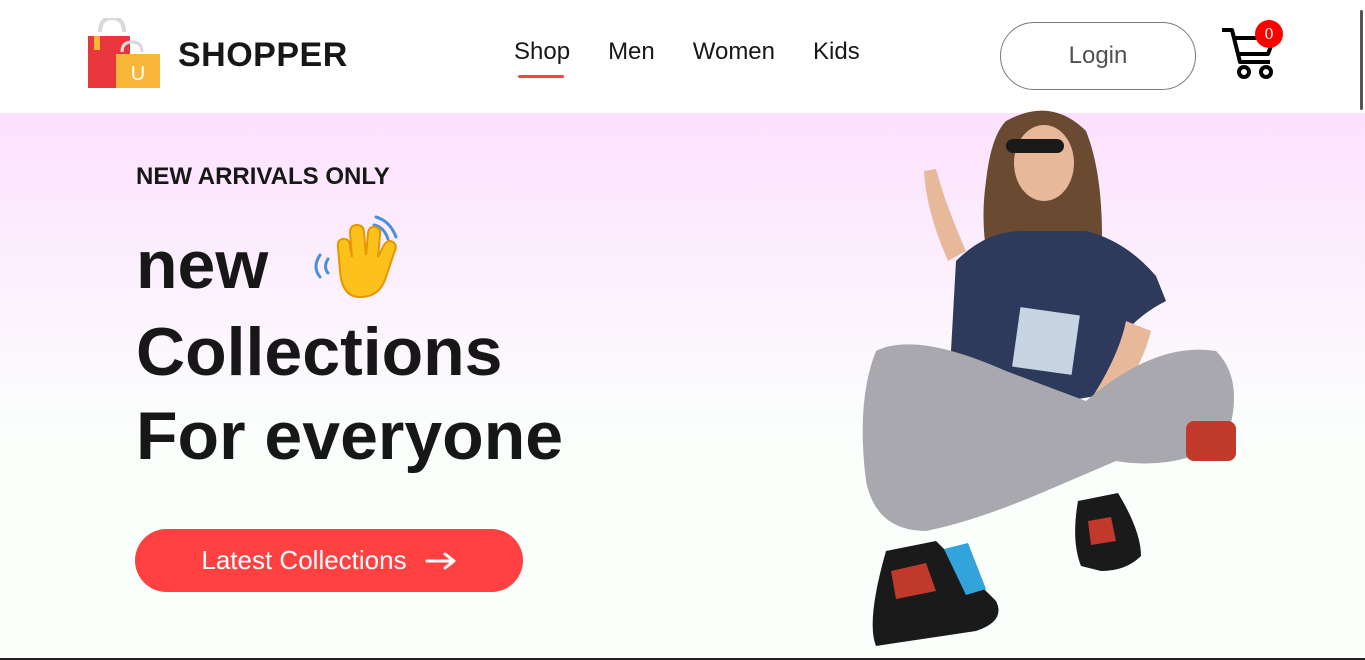  Describe the element at coordinates (1361, 60) in the screenshot. I see `scrollbar` at that location.